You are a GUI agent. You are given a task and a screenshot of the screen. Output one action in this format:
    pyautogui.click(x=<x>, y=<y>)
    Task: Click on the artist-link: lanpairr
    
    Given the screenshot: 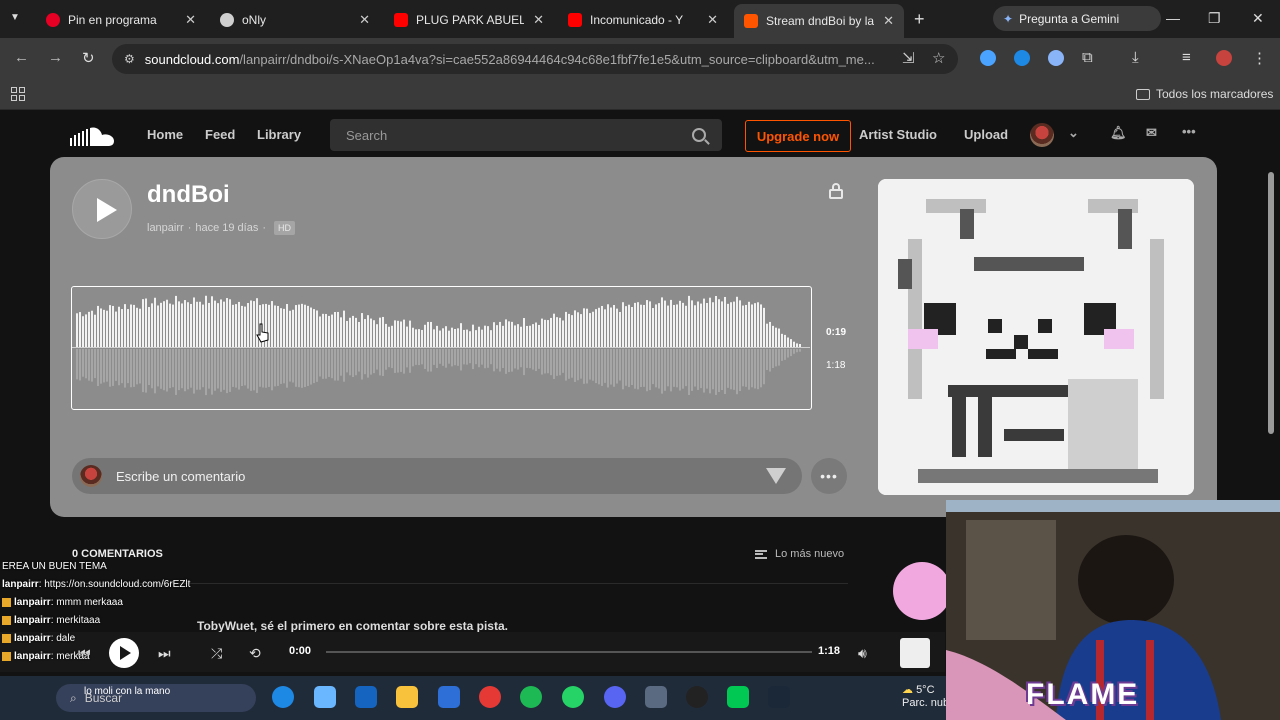 What is the action you would take?
    pyautogui.click(x=165, y=228)
    